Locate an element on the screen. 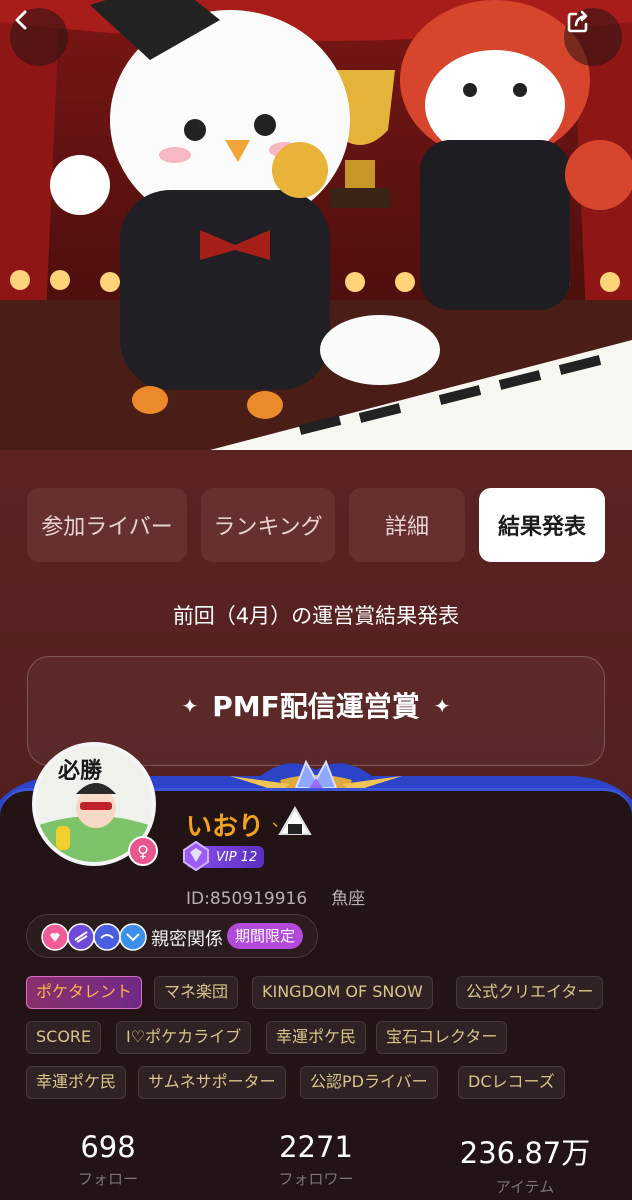  back-button is located at coordinates (39, 37).